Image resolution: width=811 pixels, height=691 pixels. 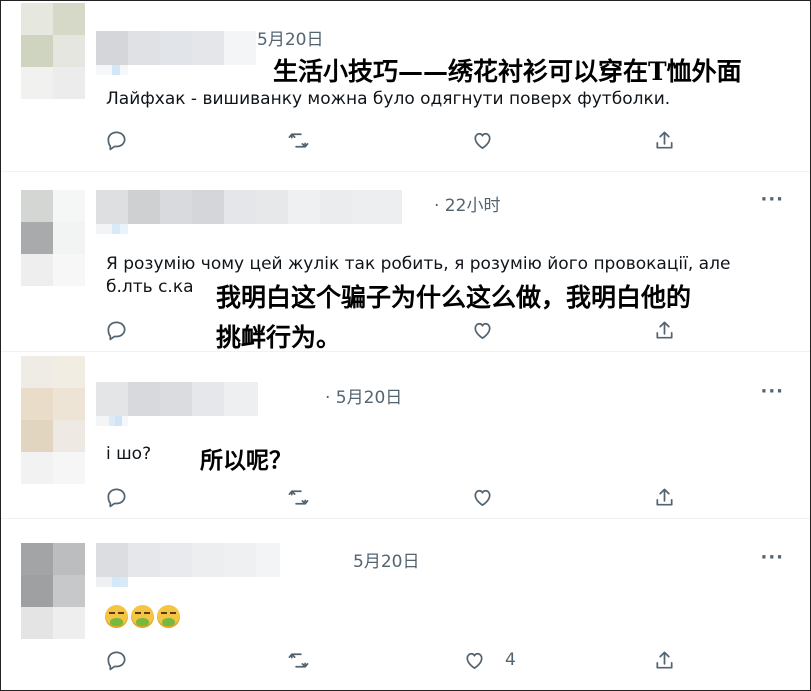 What do you see at coordinates (150, 287) in the screenshot?
I see `tweet-text: б.лть с.ка` at bounding box center [150, 287].